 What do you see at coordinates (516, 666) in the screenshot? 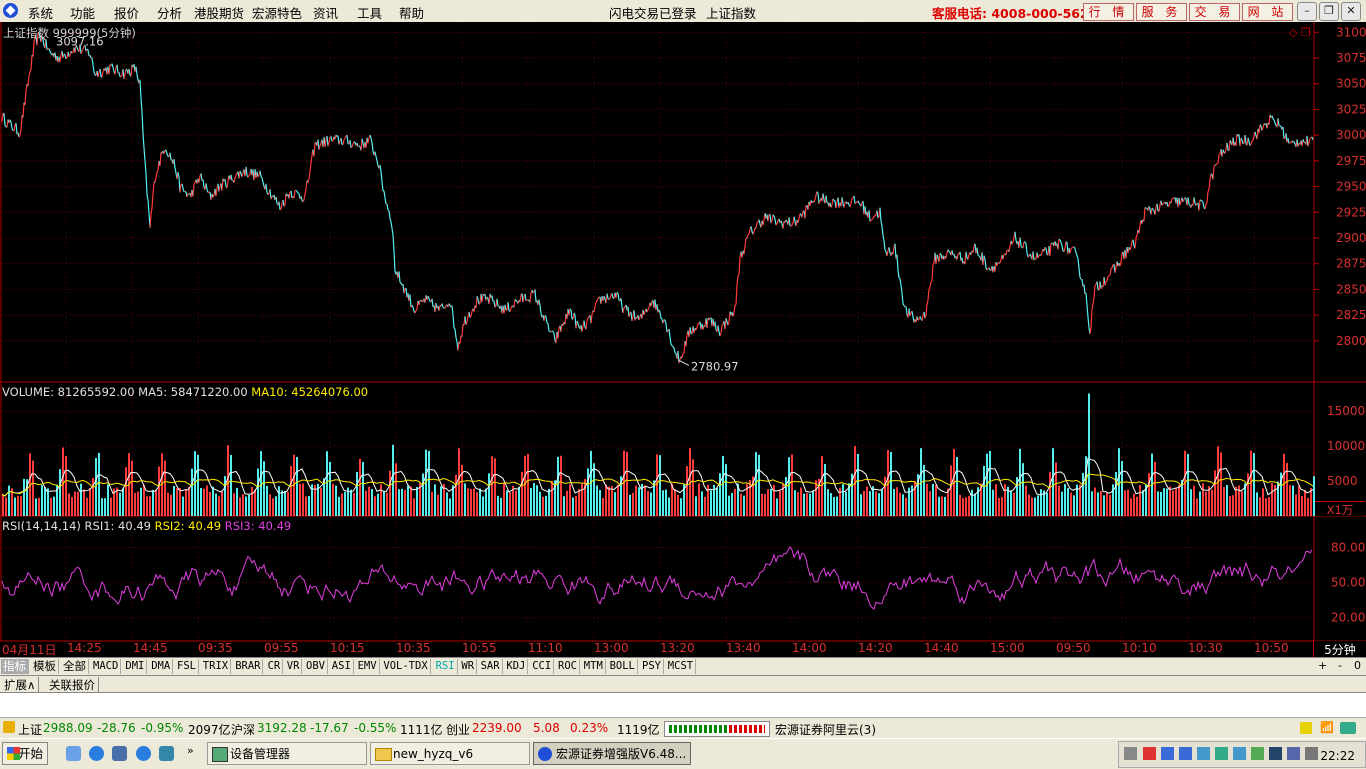
I see `indicator-tab-kdj: KDJ` at bounding box center [516, 666].